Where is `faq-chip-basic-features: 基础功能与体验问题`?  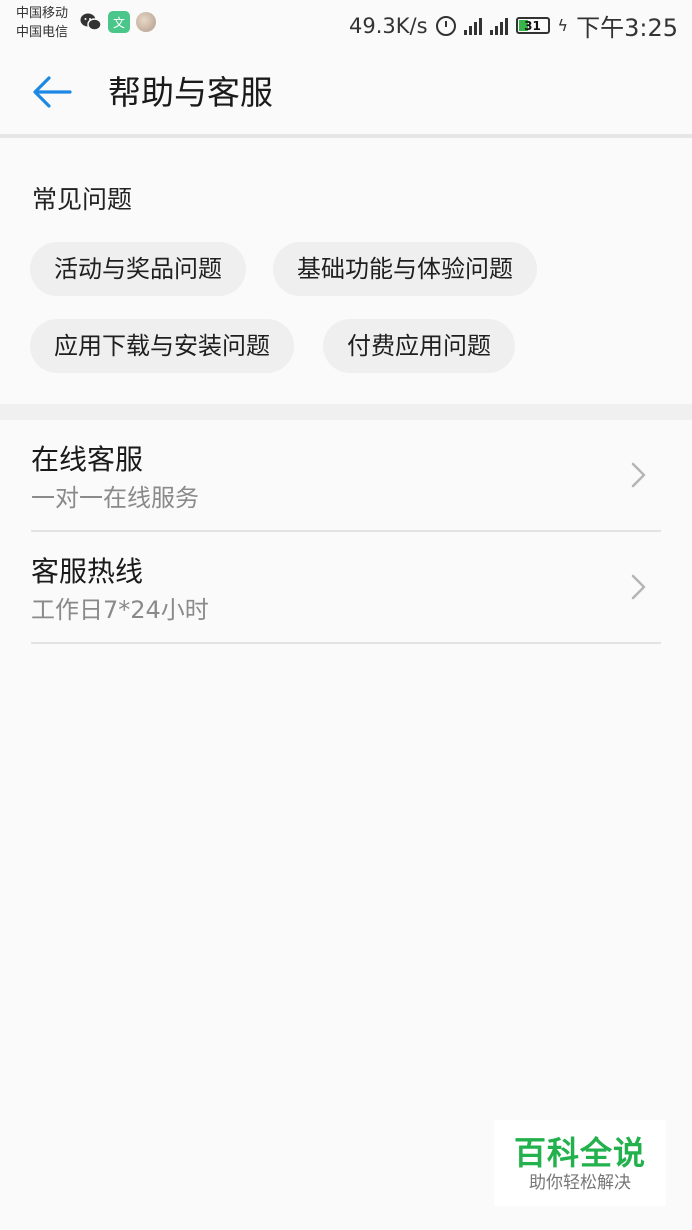 faq-chip-basic-features: 基础功能与体验问题 is located at coordinates (405, 269).